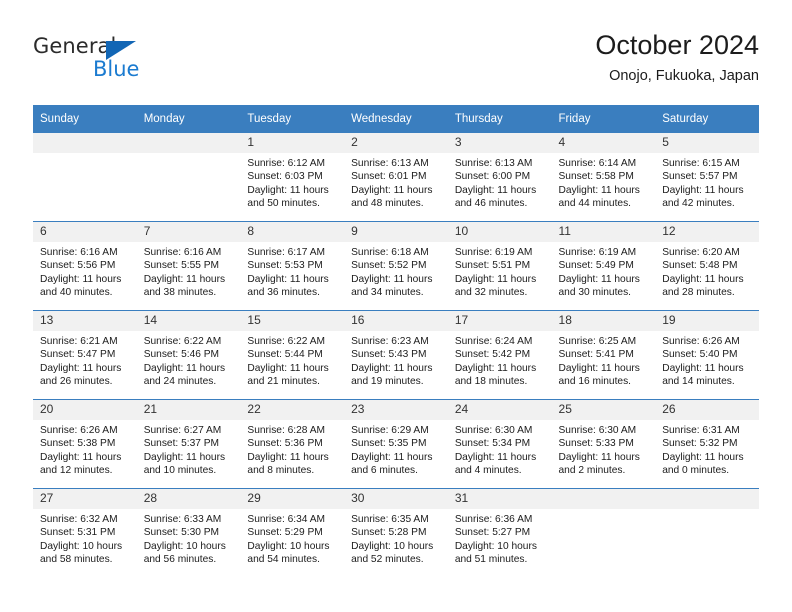 The height and width of the screenshot is (612, 792). Describe the element at coordinates (396, 143) in the screenshot. I see `day-number: 2` at that location.